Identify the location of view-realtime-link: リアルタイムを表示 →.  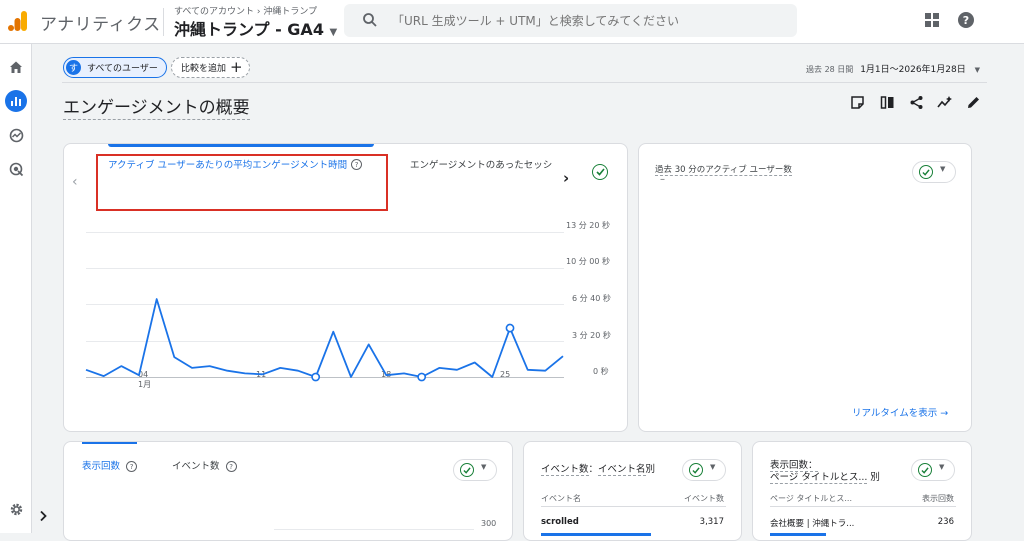
(900, 412).